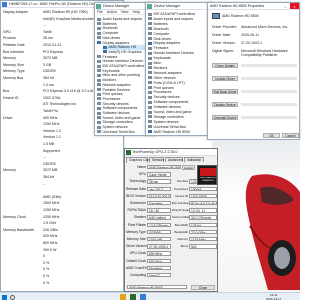  Describe the element at coordinates (4, 4) in the screenshot. I see `hwinfo-app-icon` at that location.